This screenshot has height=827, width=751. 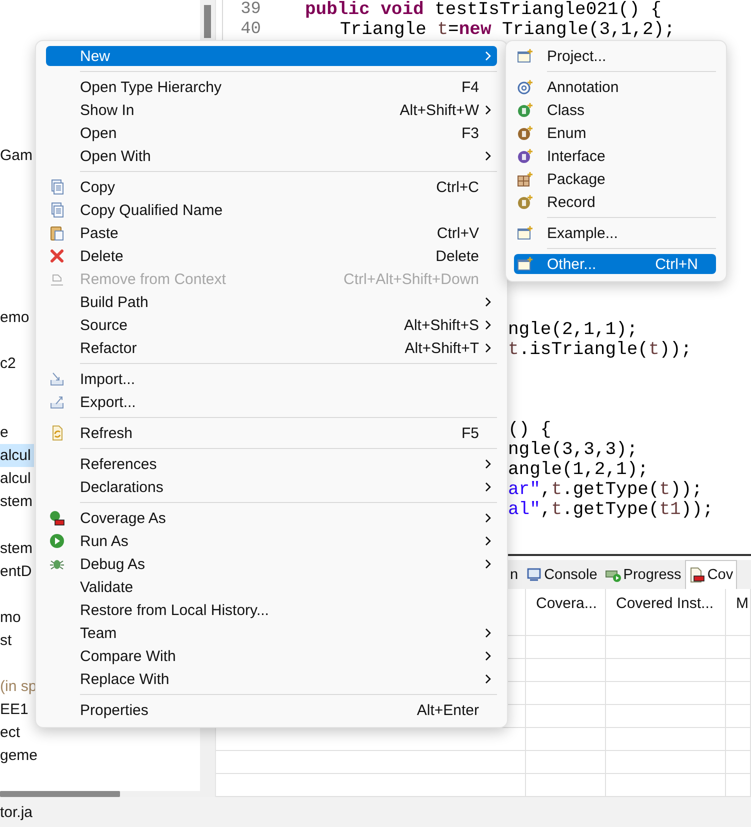 I want to click on menu-item: Copy Ctrl+C, so click(x=271, y=187).